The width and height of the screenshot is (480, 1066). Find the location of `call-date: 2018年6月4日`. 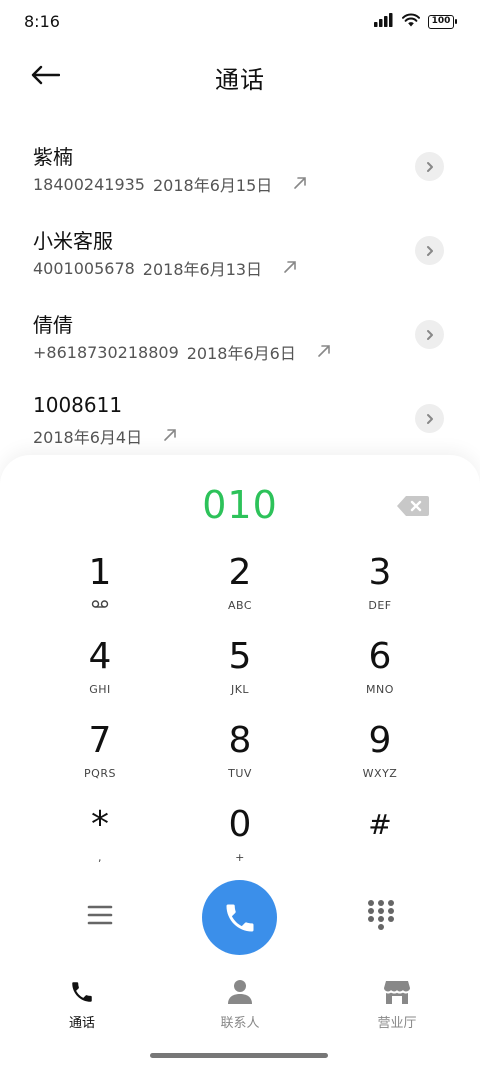

call-date: 2018年6月4日 is located at coordinates (88, 437).